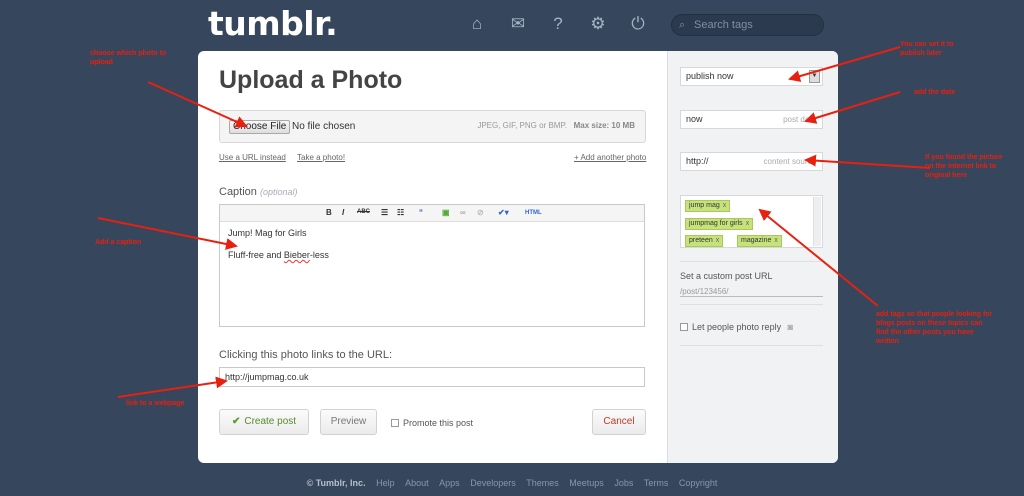 This screenshot has width=1024, height=496. What do you see at coordinates (477, 24) in the screenshot?
I see `home-icon: ⌂` at bounding box center [477, 24].